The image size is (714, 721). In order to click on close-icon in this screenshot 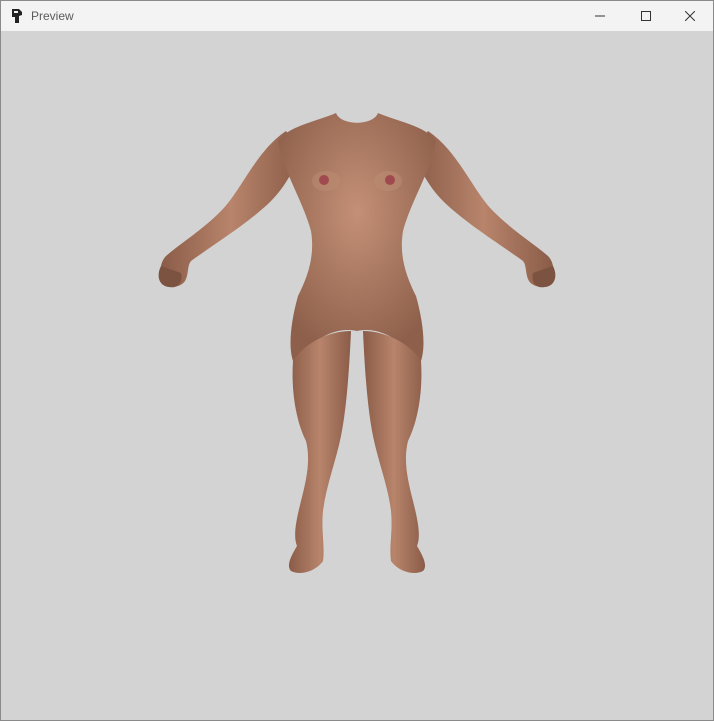, I will do `click(690, 16)`.